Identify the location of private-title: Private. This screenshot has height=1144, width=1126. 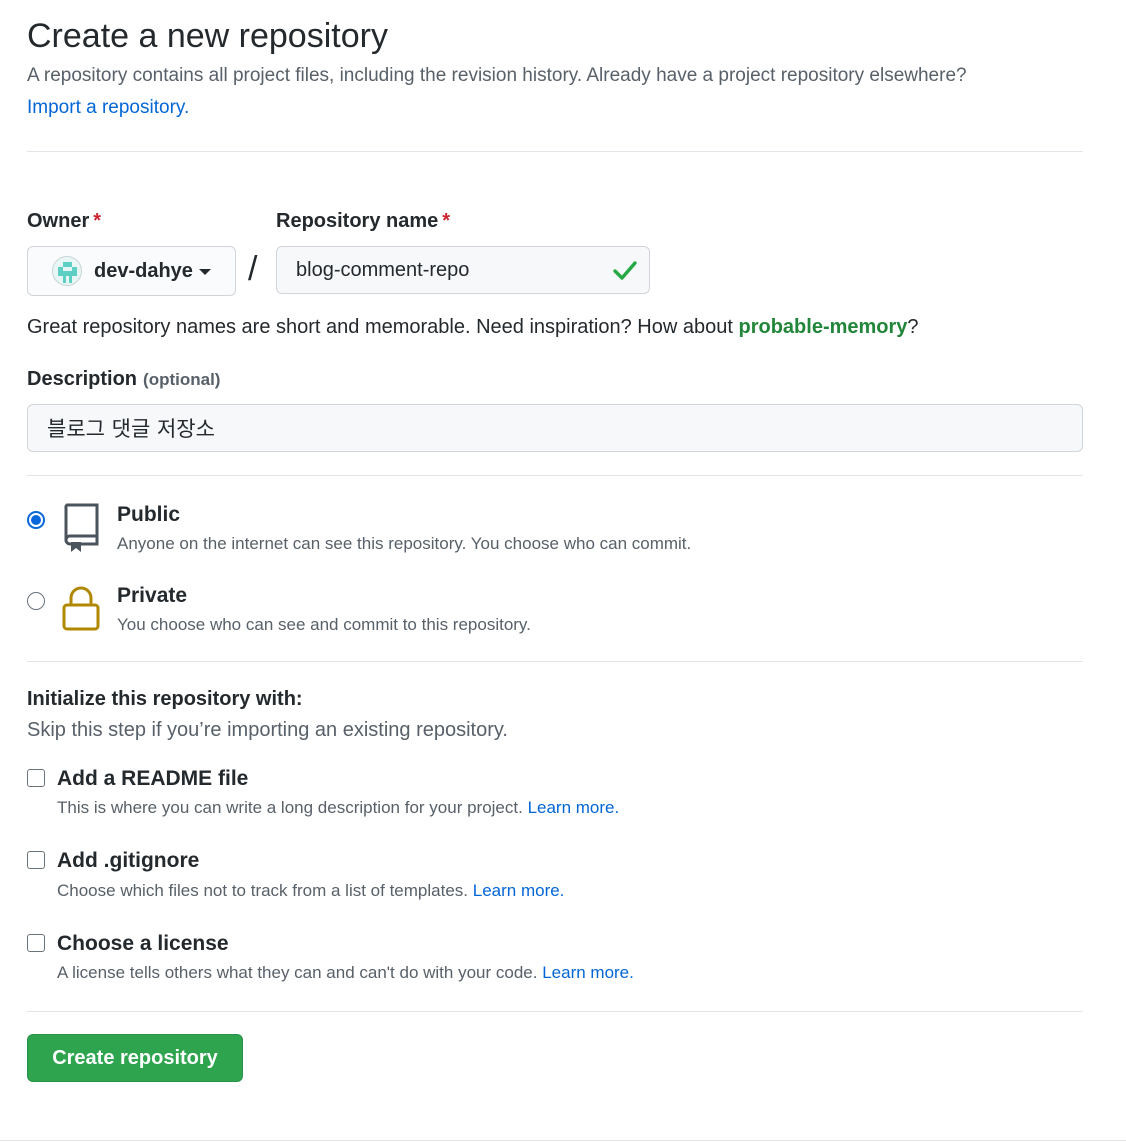
(152, 595).